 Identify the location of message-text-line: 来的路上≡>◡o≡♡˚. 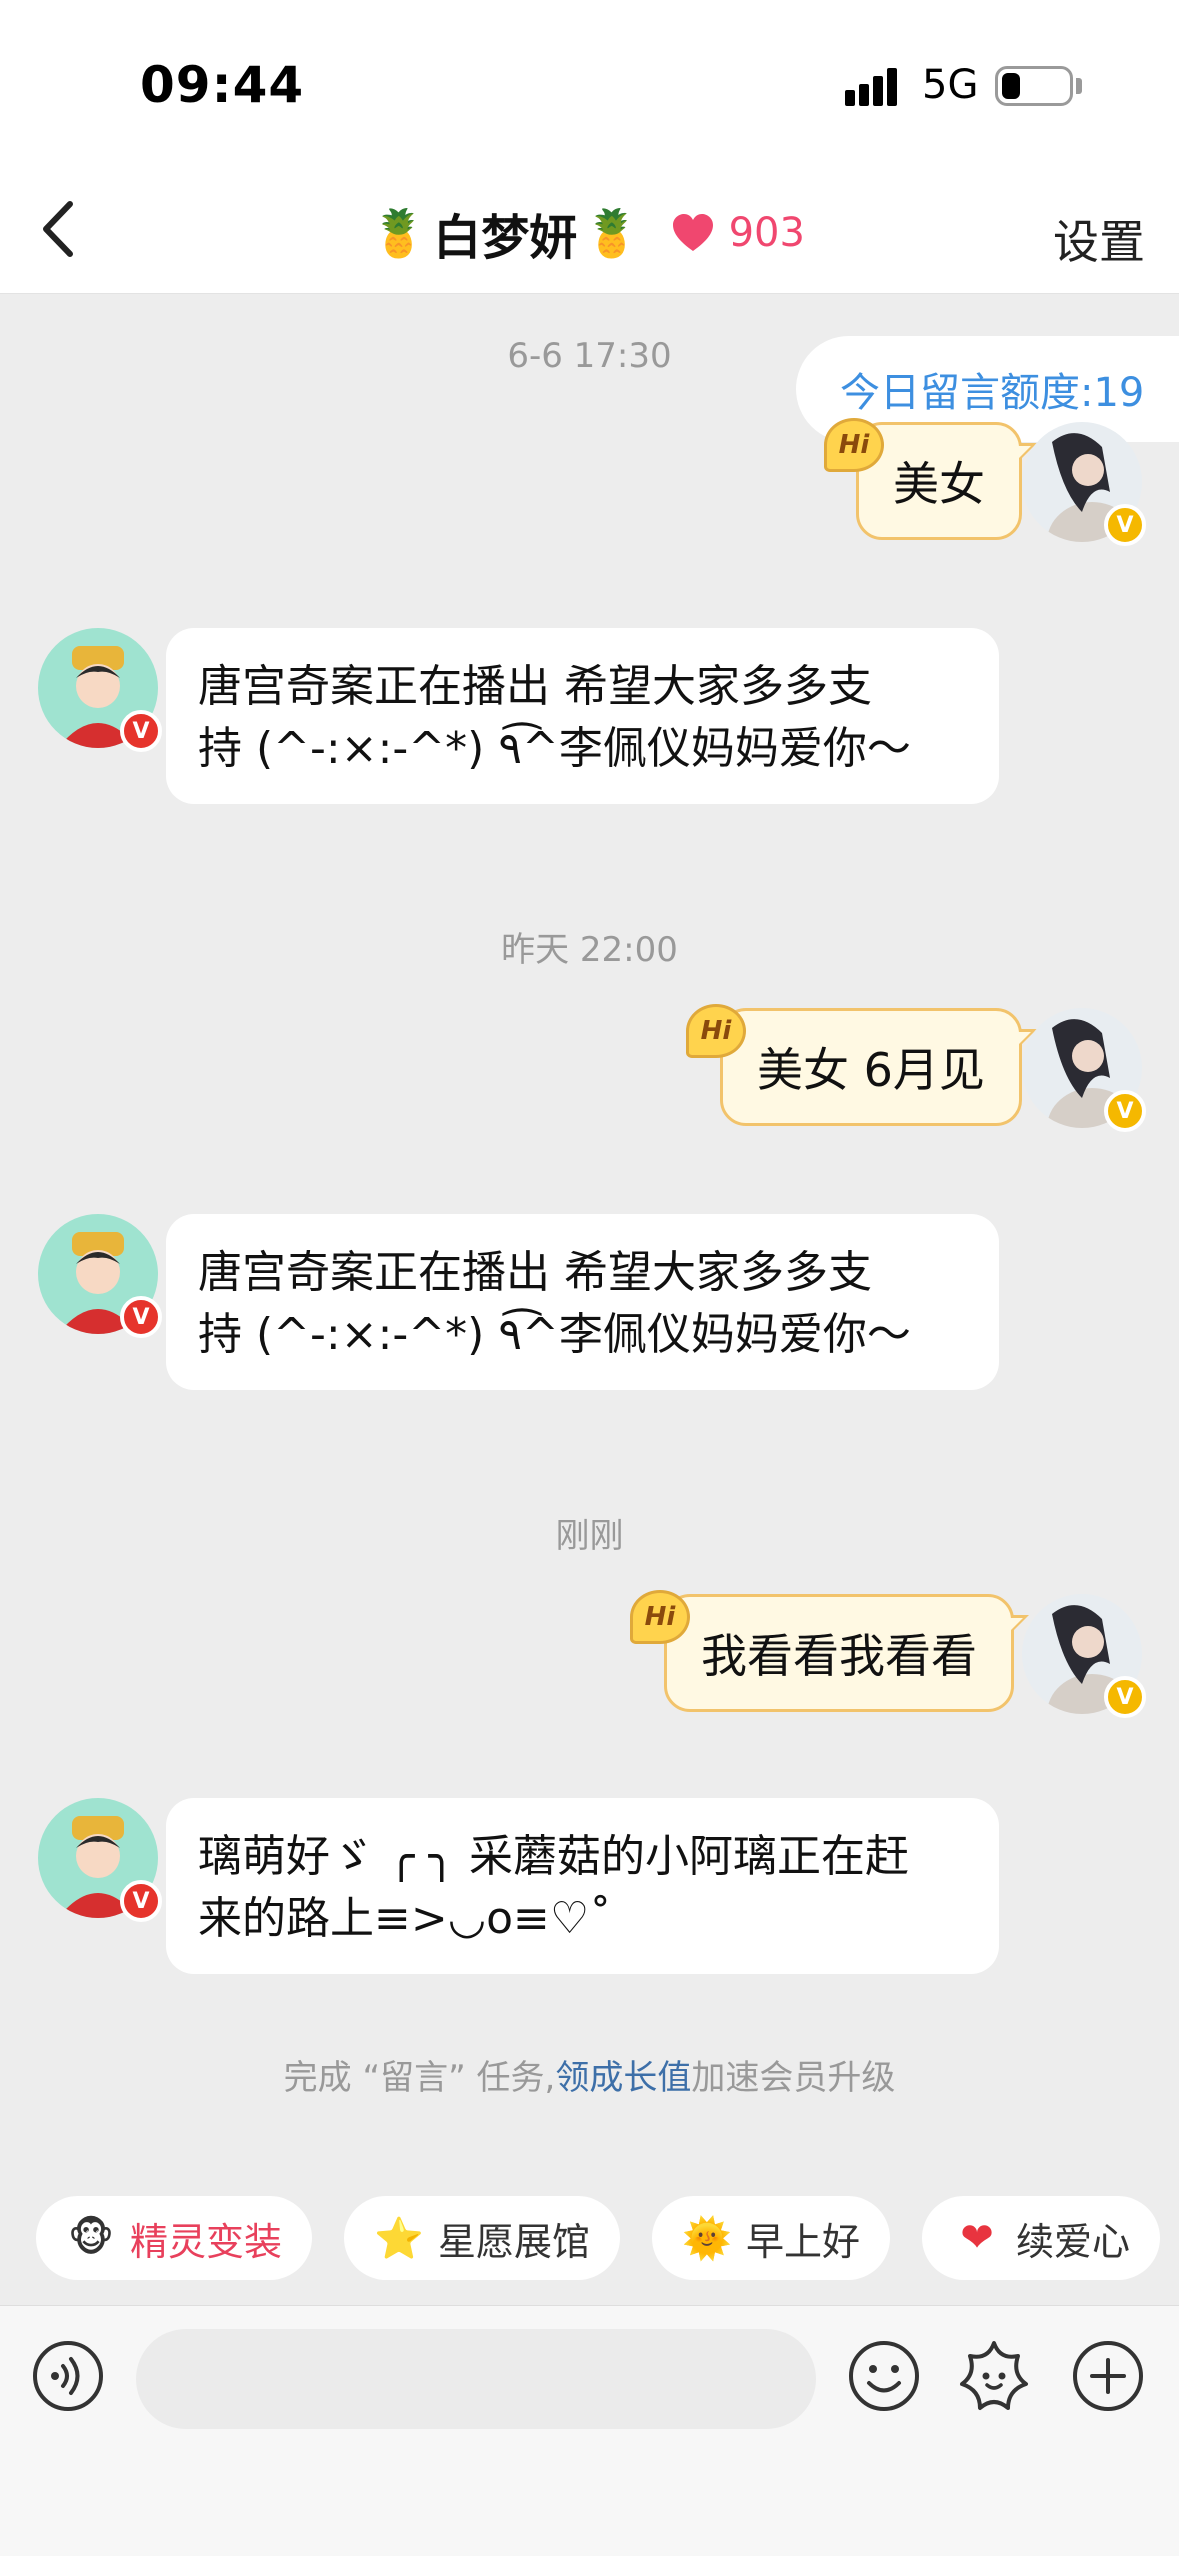
(405, 1918).